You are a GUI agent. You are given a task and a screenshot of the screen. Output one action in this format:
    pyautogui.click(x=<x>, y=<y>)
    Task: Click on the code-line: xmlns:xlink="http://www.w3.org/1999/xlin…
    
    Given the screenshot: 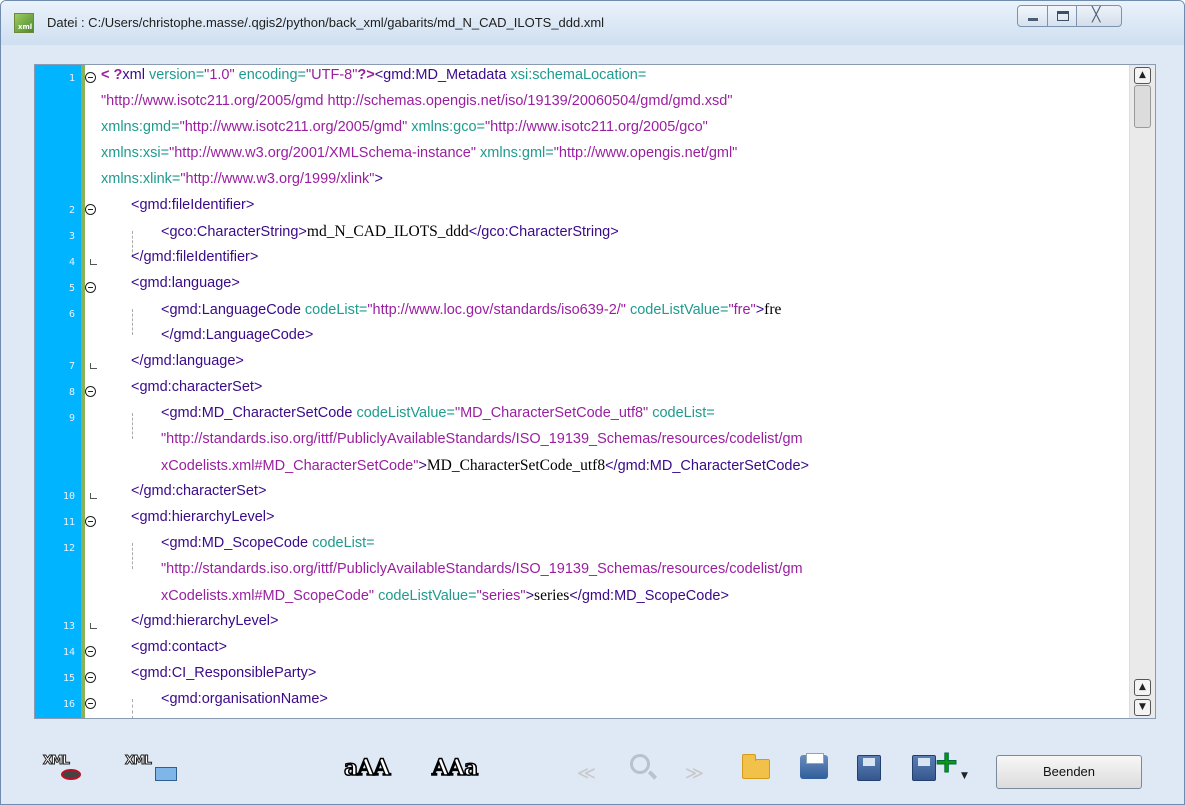 What is the action you would take?
    pyautogui.click(x=242, y=179)
    